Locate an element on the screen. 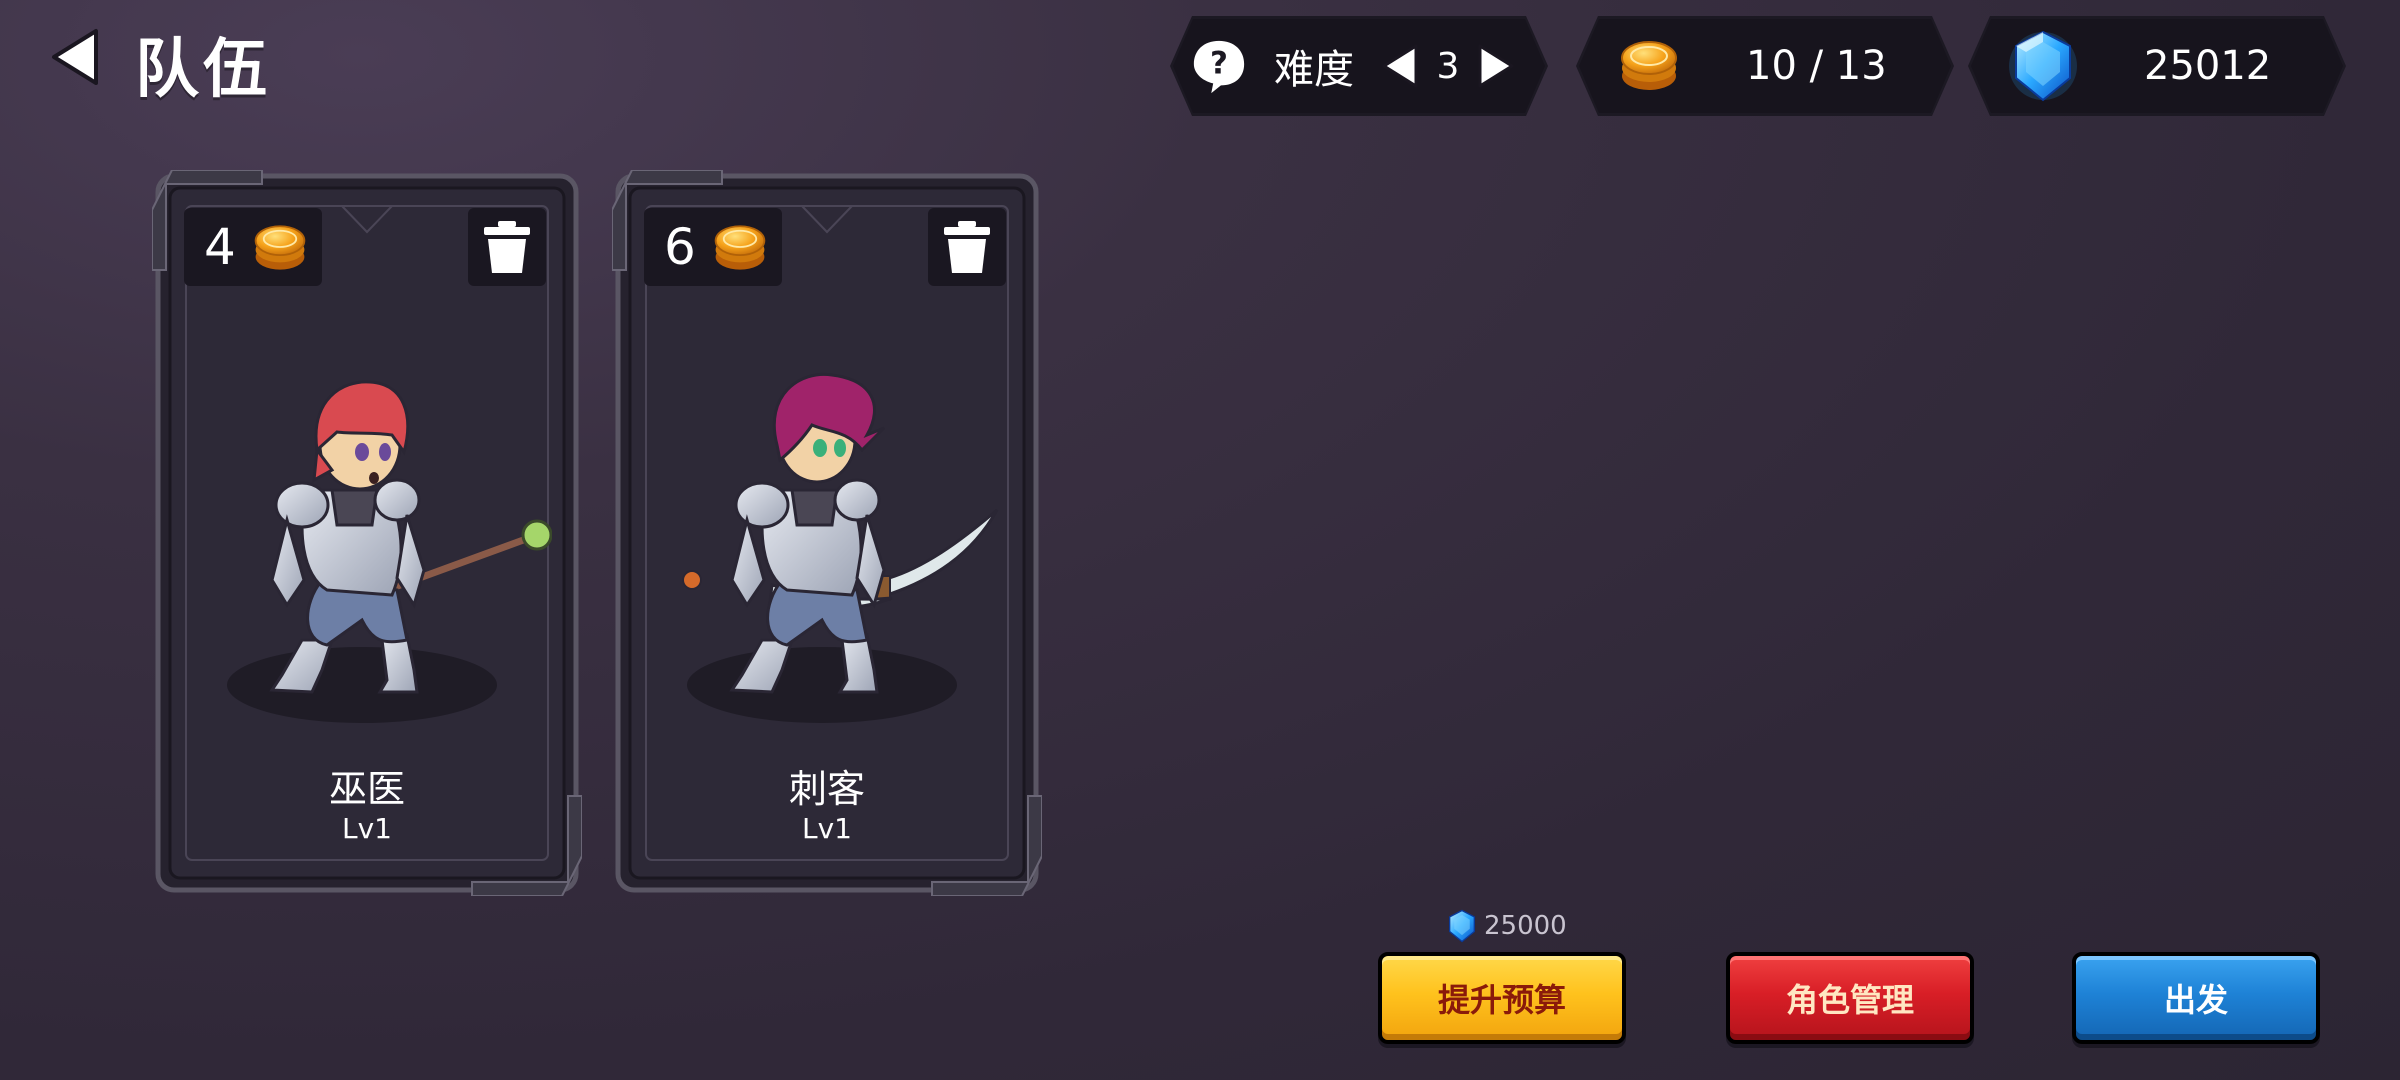 This screenshot has height=1080, width=2400. cost-value: 6 is located at coordinates (680, 247).